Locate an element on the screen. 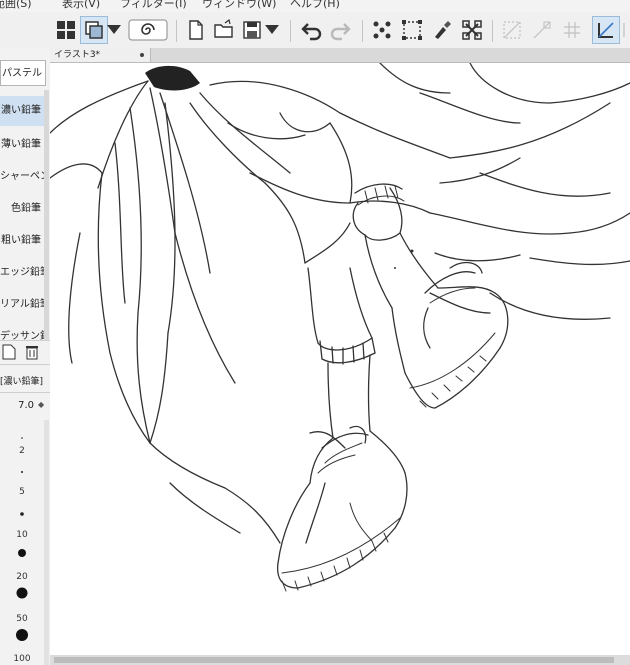  brush-preset-label: 50 is located at coordinates (22, 619).